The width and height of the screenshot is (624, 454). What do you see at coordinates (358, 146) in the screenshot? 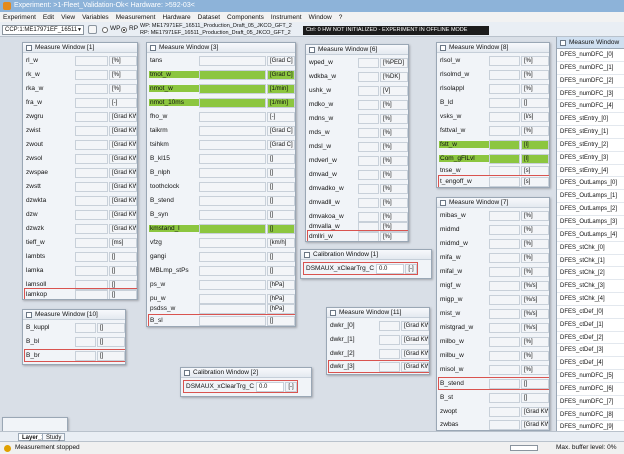
I see `measure-row: mdsl_w [%]` at bounding box center [358, 146].